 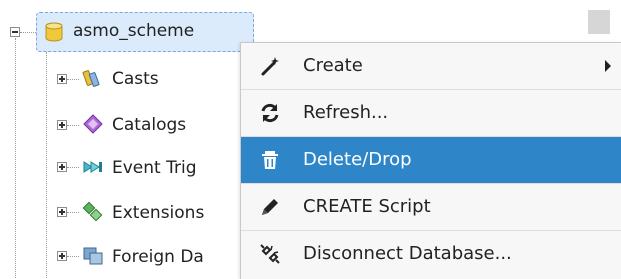 I want to click on menu-item-create-script: CREATE Script, so click(x=431, y=207).